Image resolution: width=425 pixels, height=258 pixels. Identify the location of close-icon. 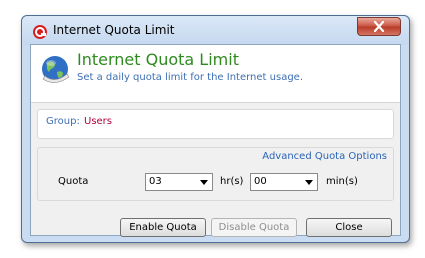
(379, 26).